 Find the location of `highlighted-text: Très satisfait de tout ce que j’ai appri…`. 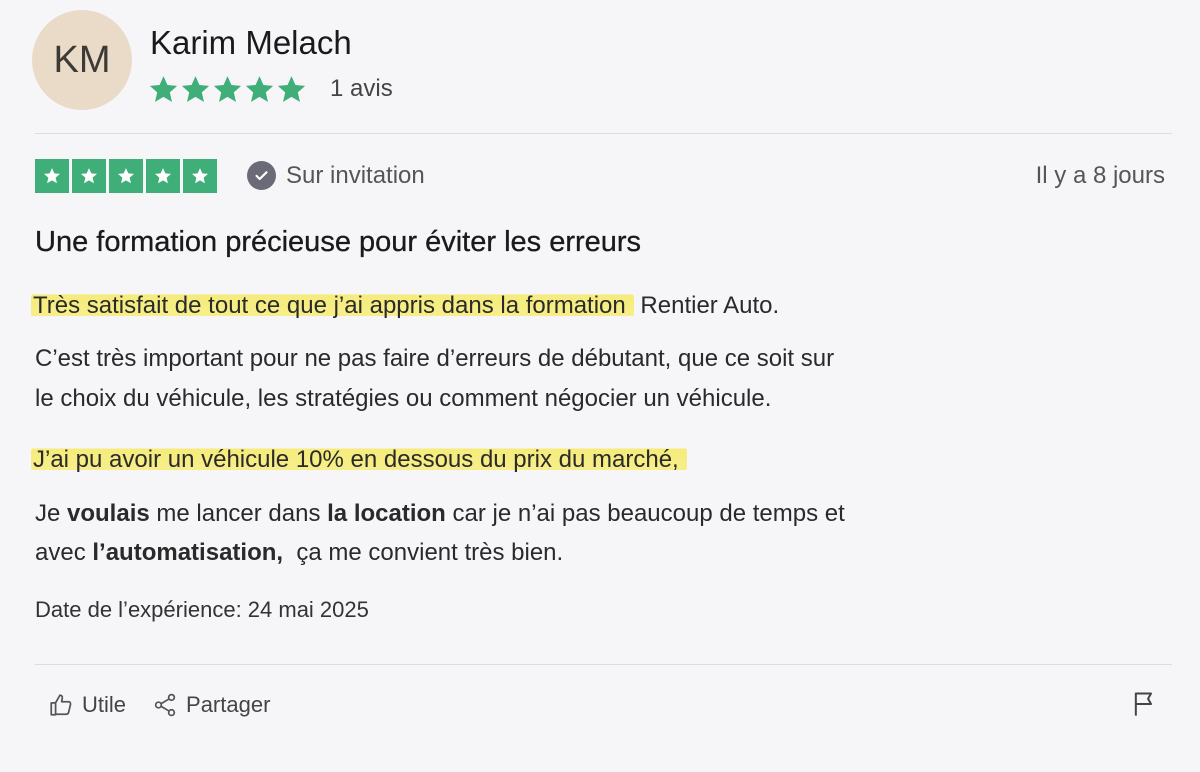

highlighted-text: Très satisfait de tout ce que j’ai appri… is located at coordinates (332, 305).